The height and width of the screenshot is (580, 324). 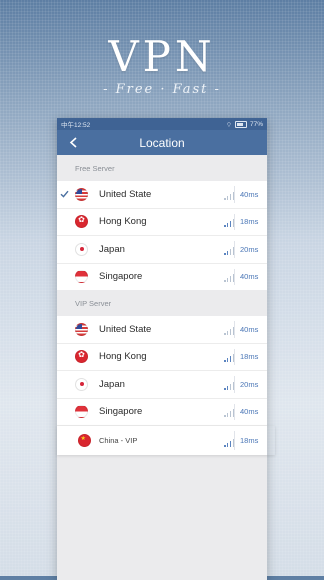 I want to click on server-row-free-united-state: United State 40ms, so click(x=162, y=195).